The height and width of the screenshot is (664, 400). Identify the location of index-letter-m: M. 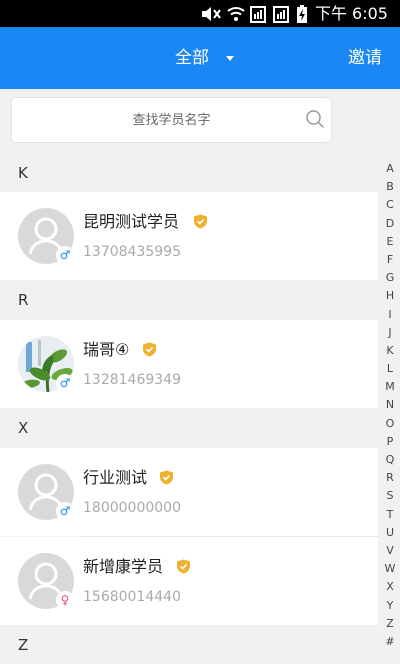
(390, 387).